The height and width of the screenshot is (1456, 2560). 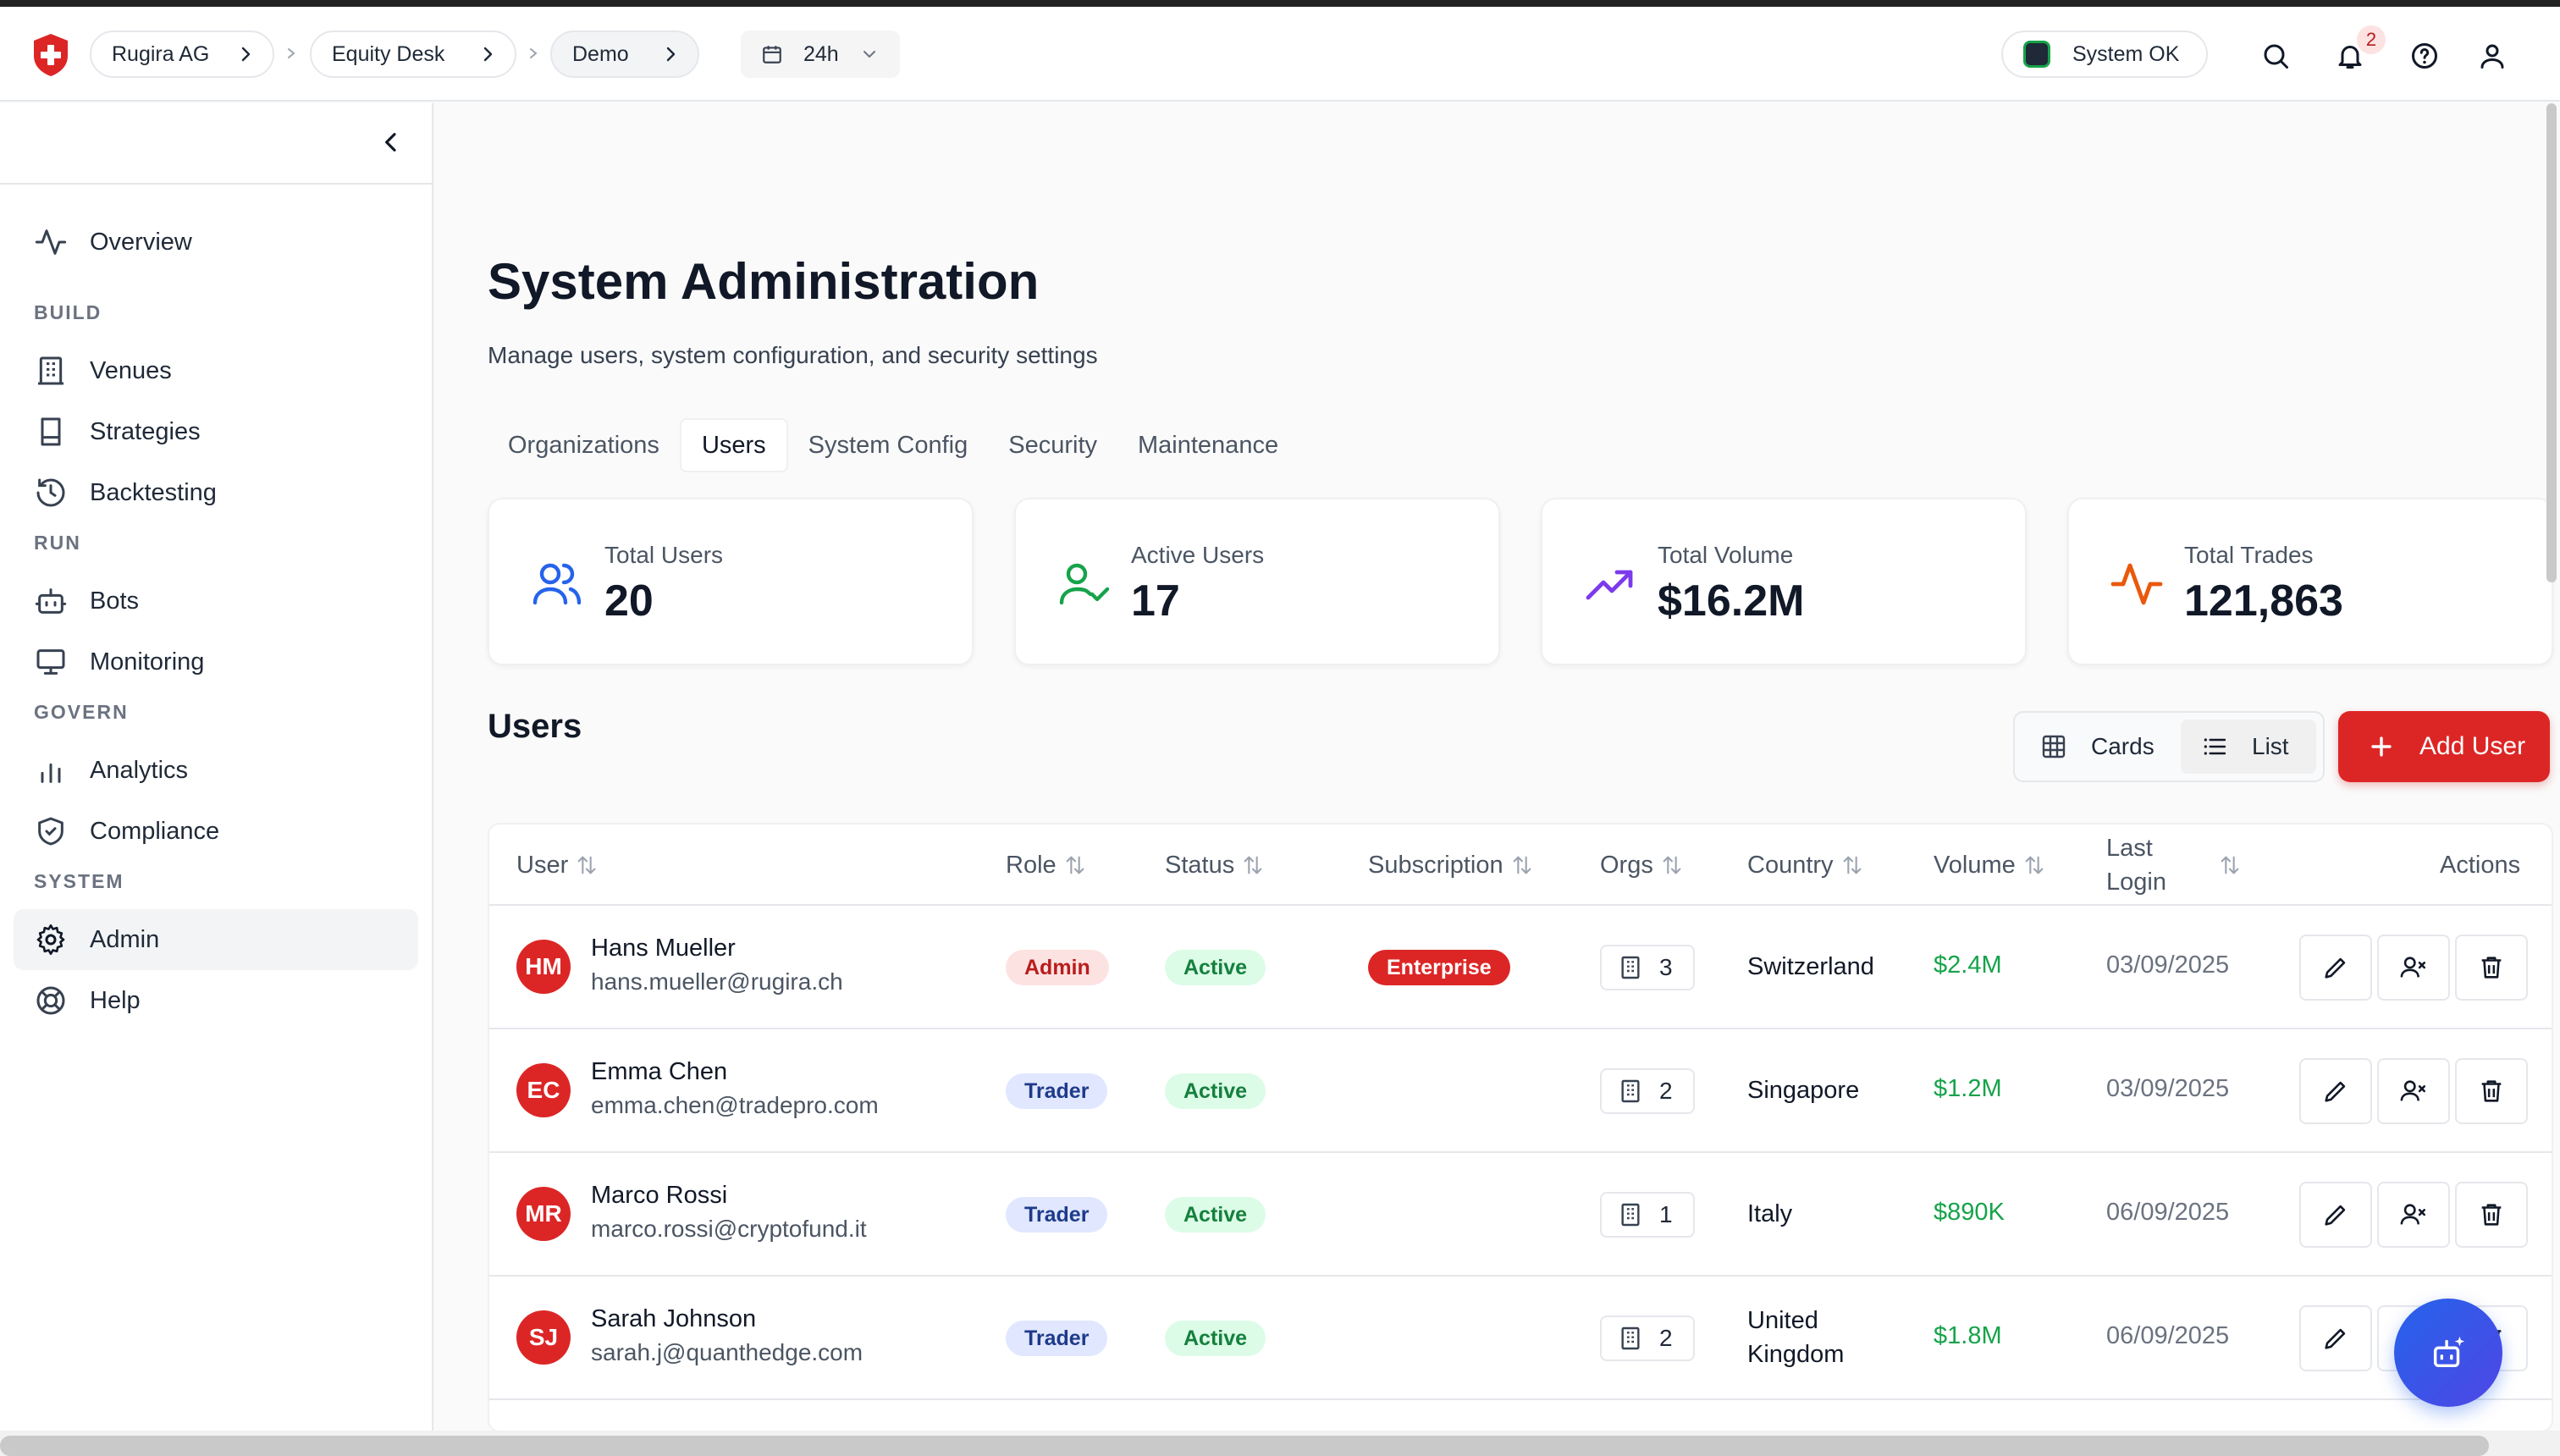 I want to click on country-line2: Kingdom, so click(x=1796, y=1354).